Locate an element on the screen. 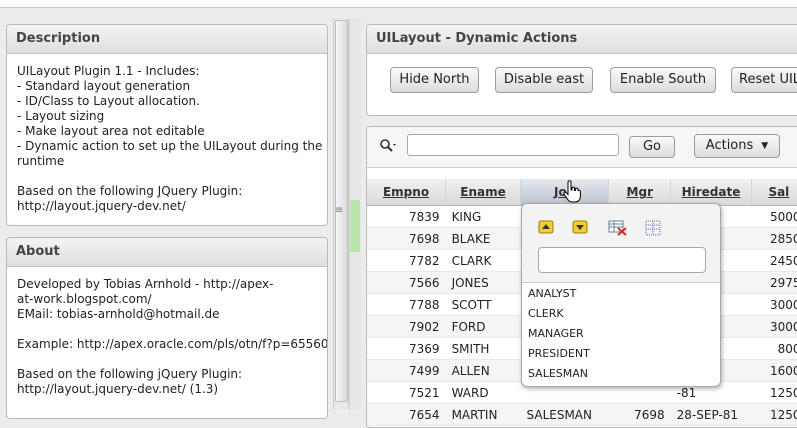 This screenshot has width=797, height=428. description-line: - Layout sizing is located at coordinates (61, 116).